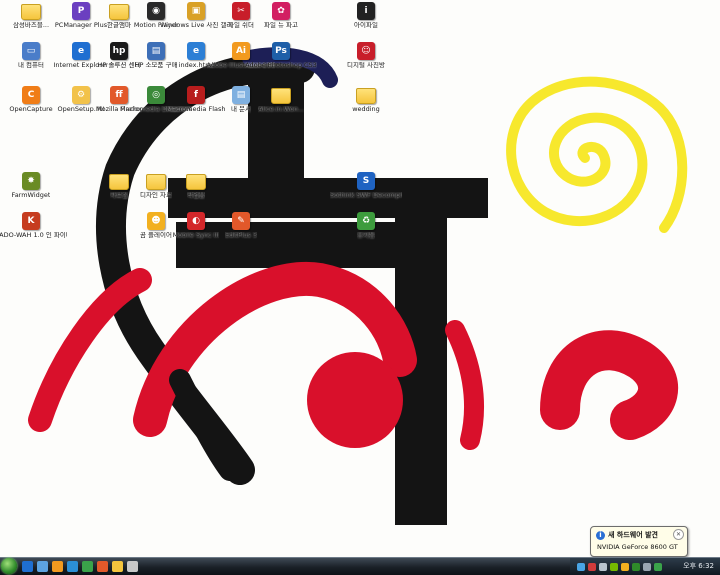 The width and height of the screenshot is (720, 575). What do you see at coordinates (132, 566) in the screenshot?
I see `quicklaunch-music-icon` at bounding box center [132, 566].